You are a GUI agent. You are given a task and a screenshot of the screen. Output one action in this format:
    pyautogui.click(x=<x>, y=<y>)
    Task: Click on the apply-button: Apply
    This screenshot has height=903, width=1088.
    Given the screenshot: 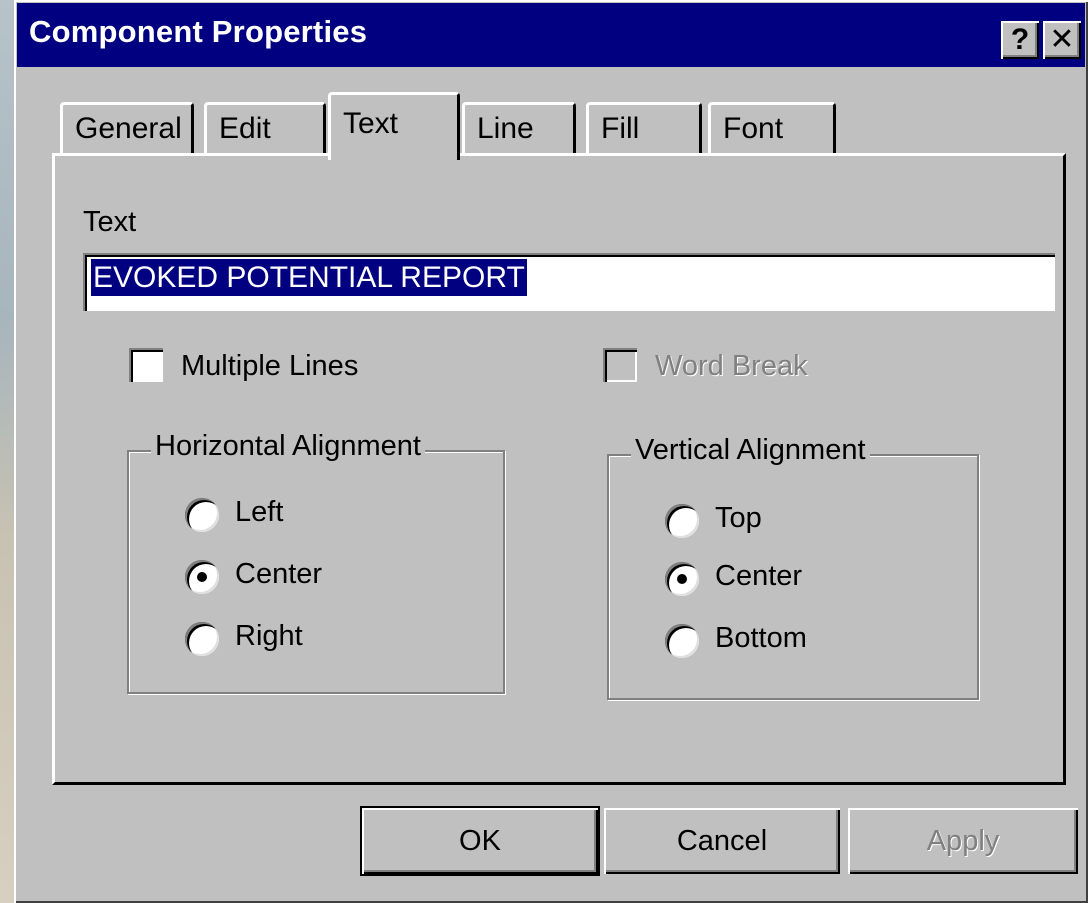 What is the action you would take?
    pyautogui.click(x=963, y=841)
    